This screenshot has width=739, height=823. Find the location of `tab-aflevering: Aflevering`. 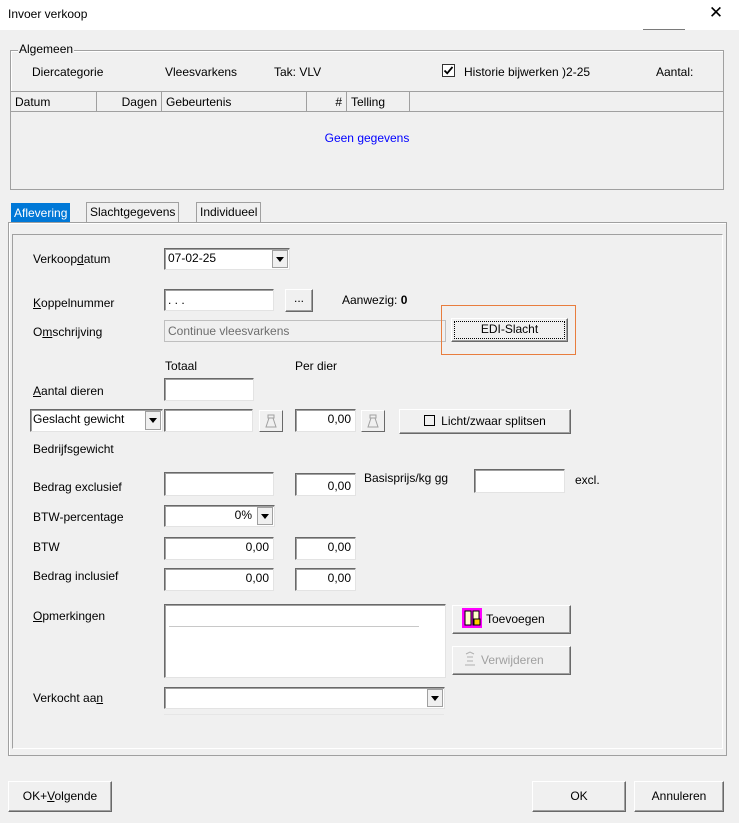

tab-aflevering: Aflevering is located at coordinates (41, 212).